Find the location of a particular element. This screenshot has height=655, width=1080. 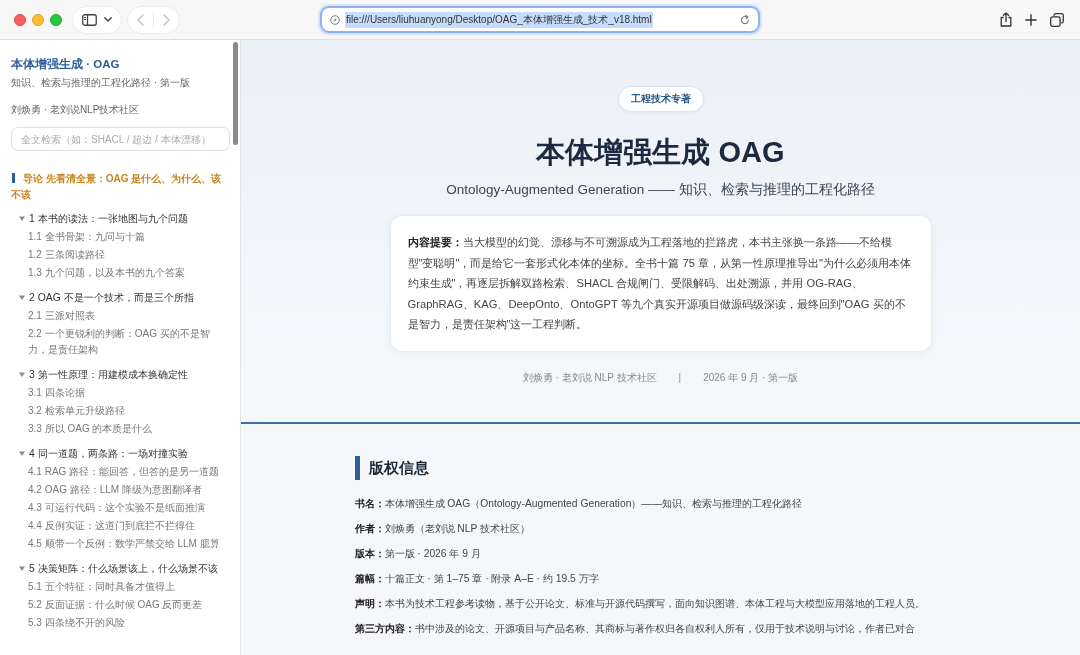

copyright-entry: 书名：本体增强生成 OAG（Ontology-Augmented Generation）——知识、检索与推理的工程化路径 is located at coordinates (578, 503).